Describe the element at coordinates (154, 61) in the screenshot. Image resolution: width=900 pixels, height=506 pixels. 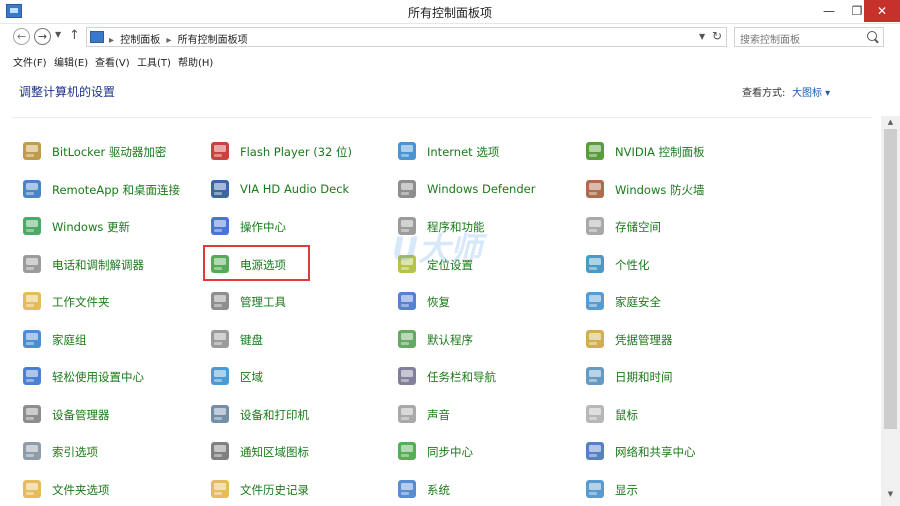
I see `menu-tools: 工具(T)` at that location.